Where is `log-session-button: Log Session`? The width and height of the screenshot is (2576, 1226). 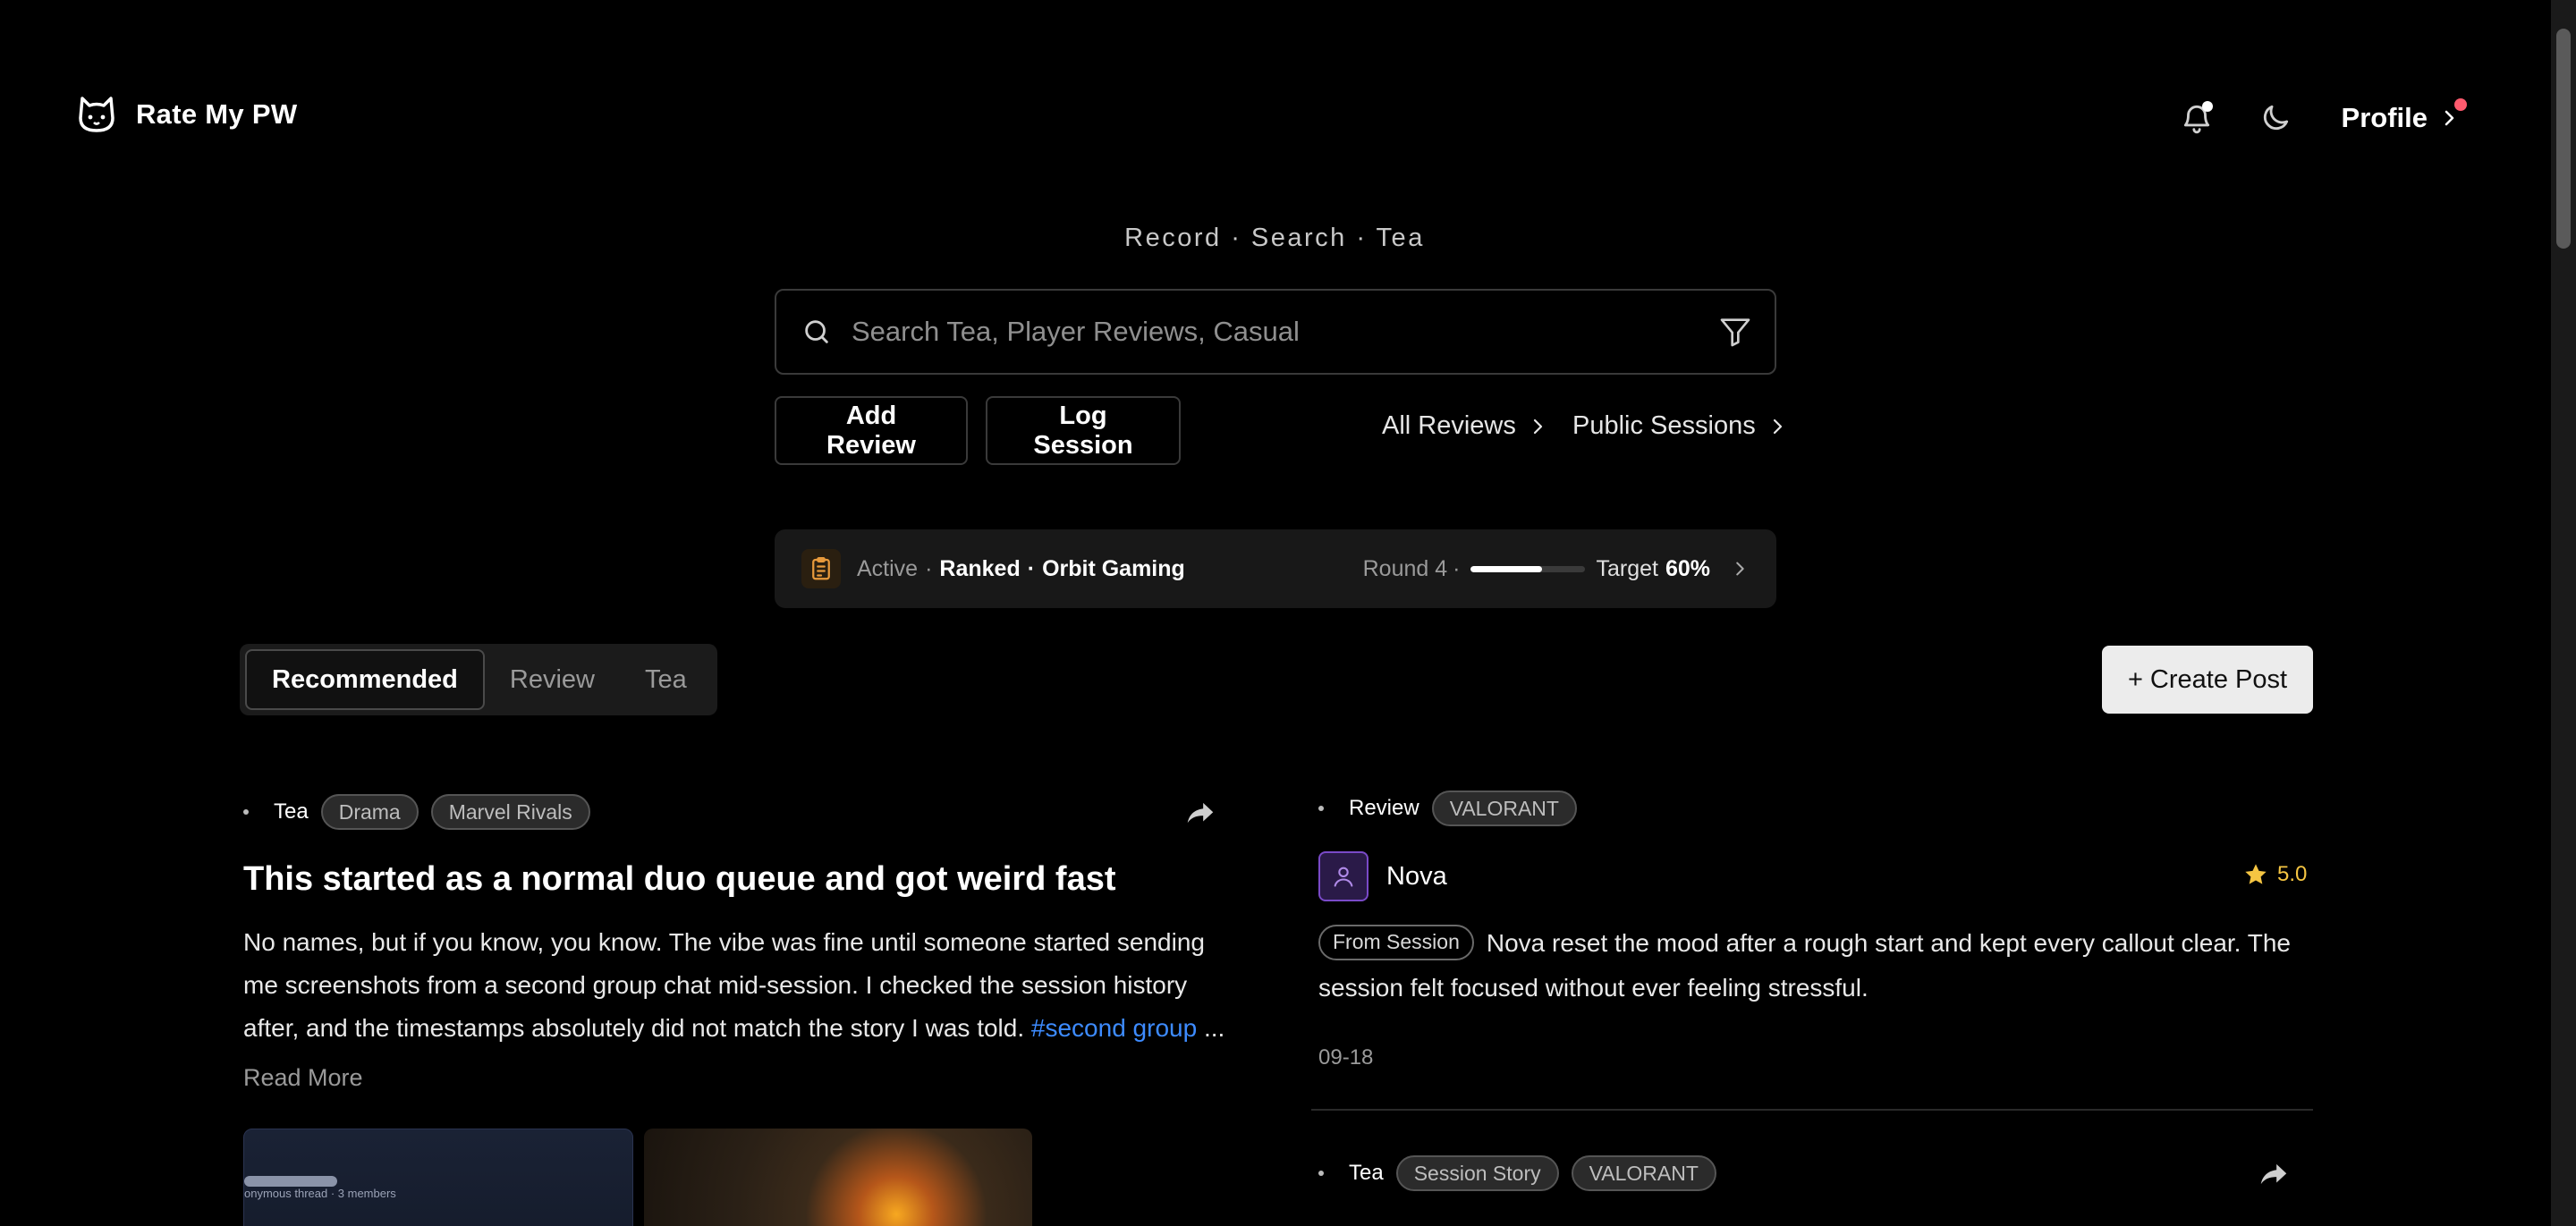
log-session-button: Log Session is located at coordinates (1083, 430).